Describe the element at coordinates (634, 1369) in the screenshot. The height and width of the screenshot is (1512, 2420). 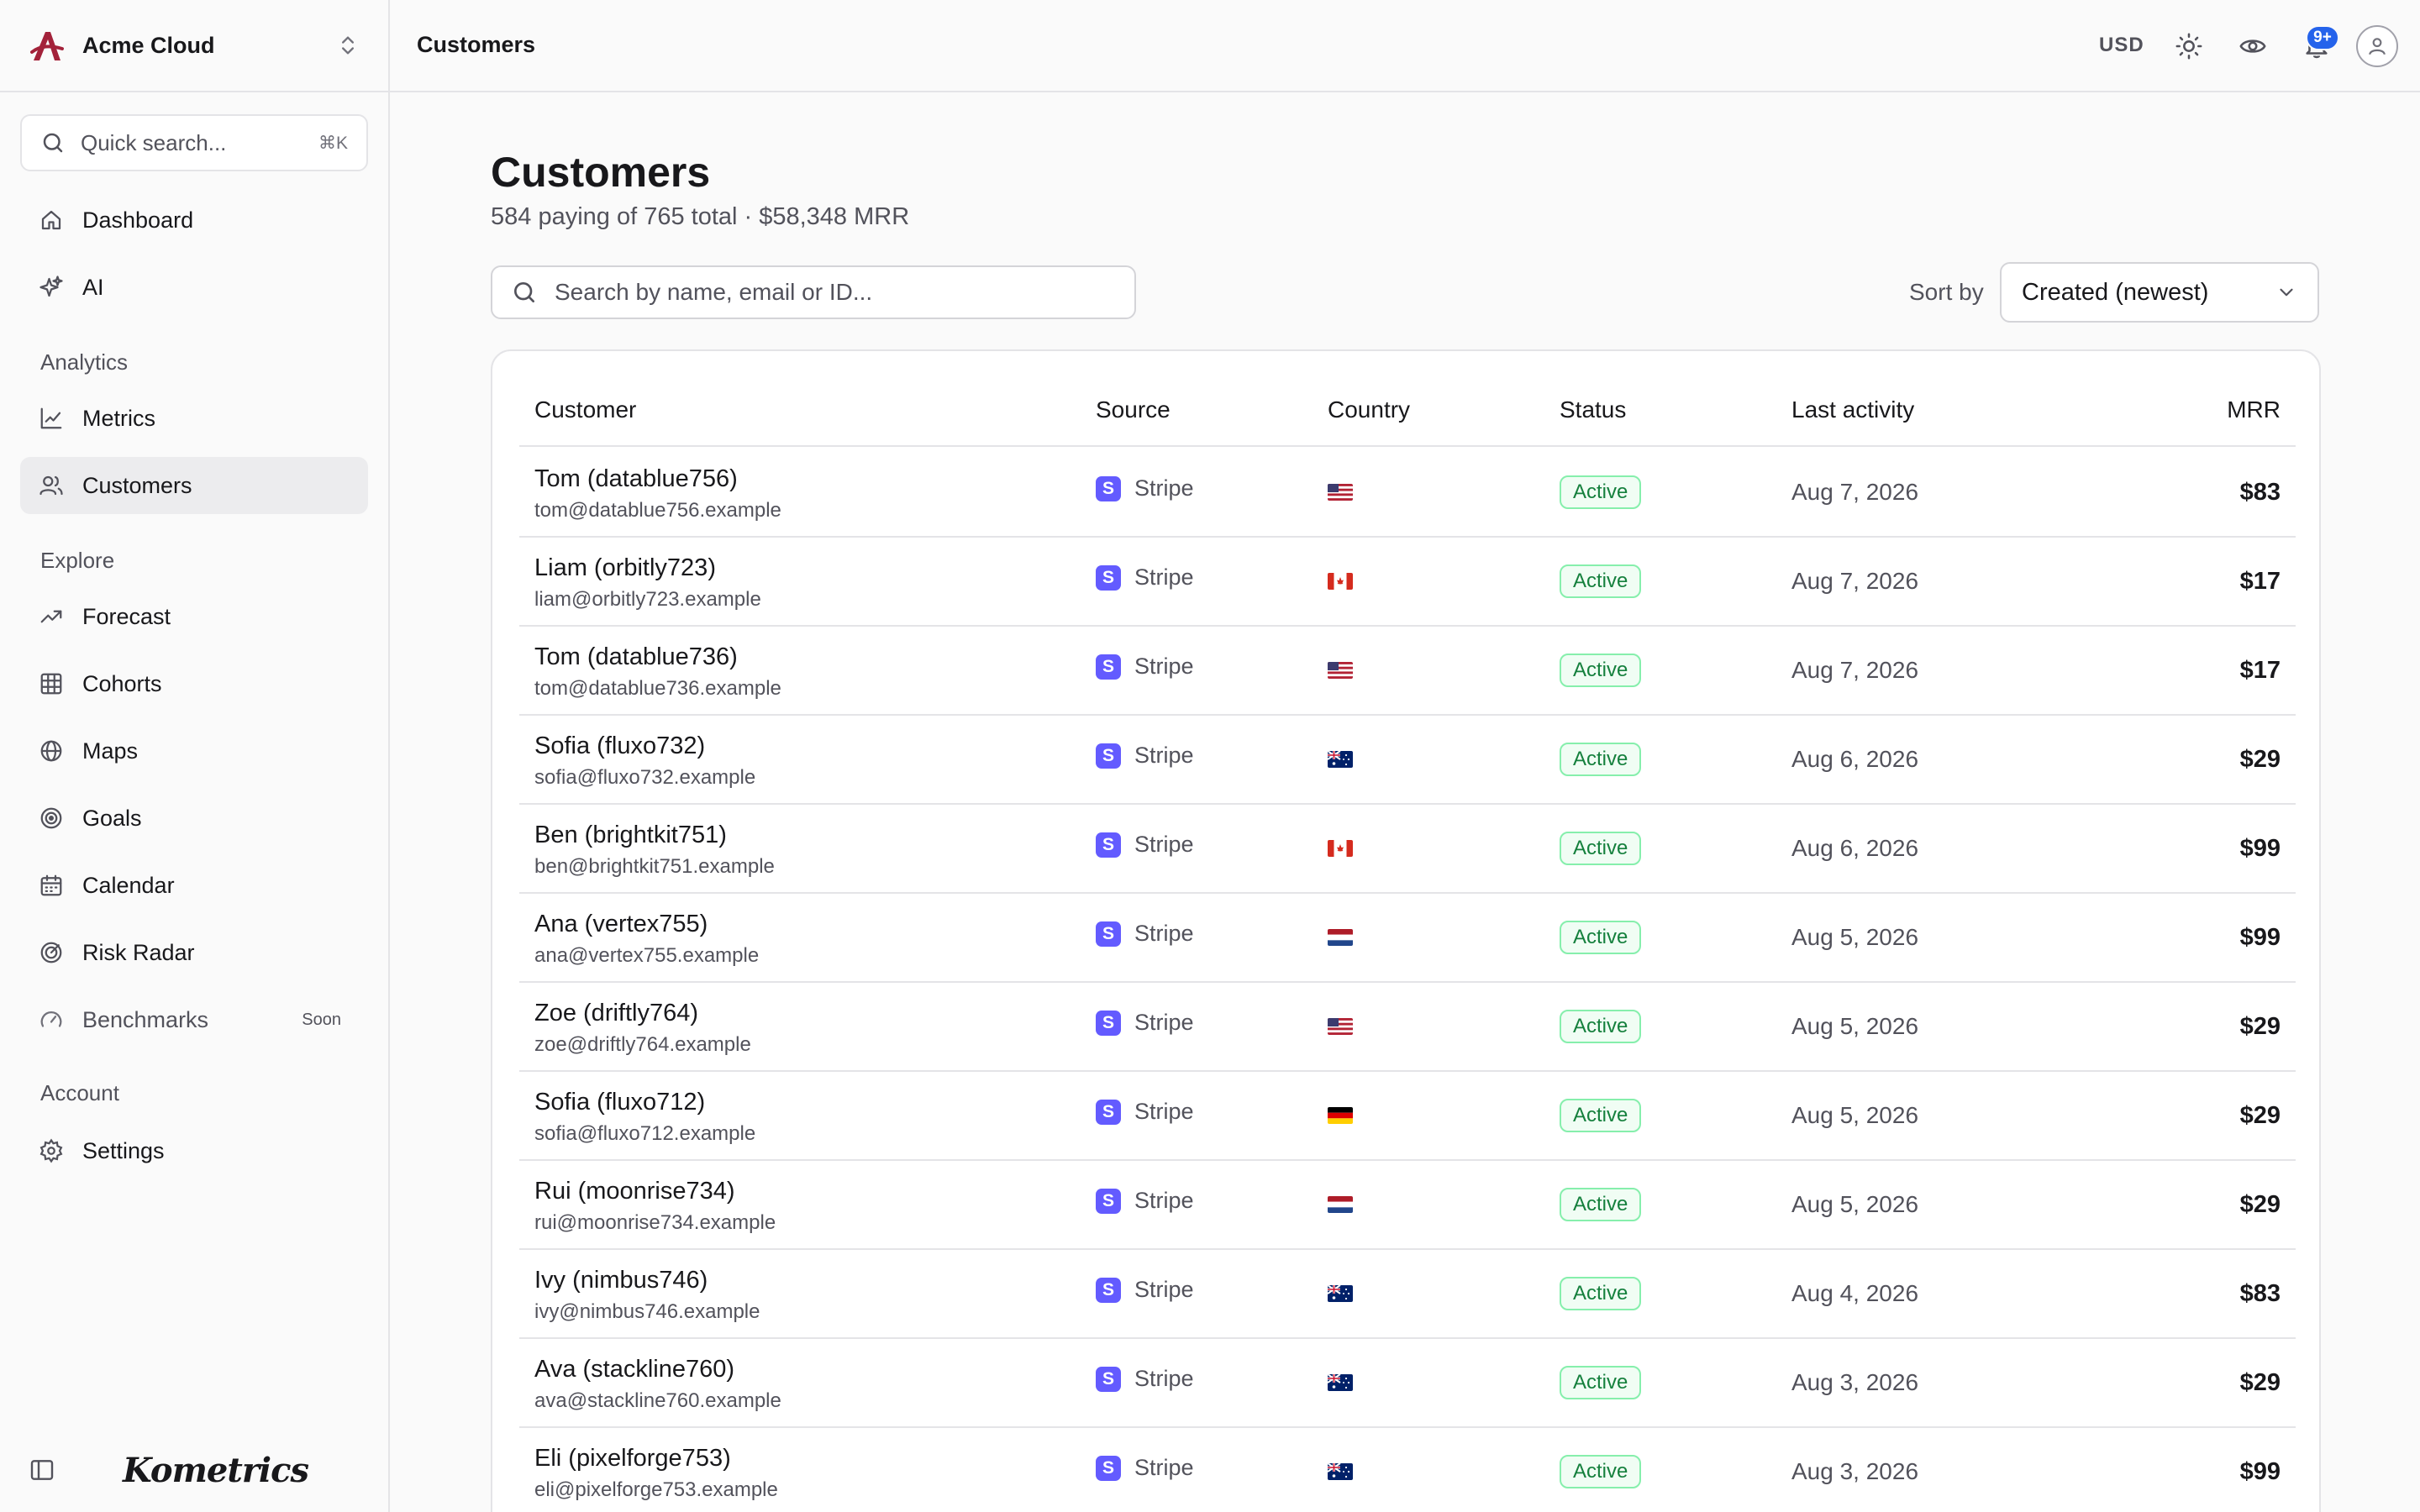
I see `customer-name: Ava (stackline760)` at that location.